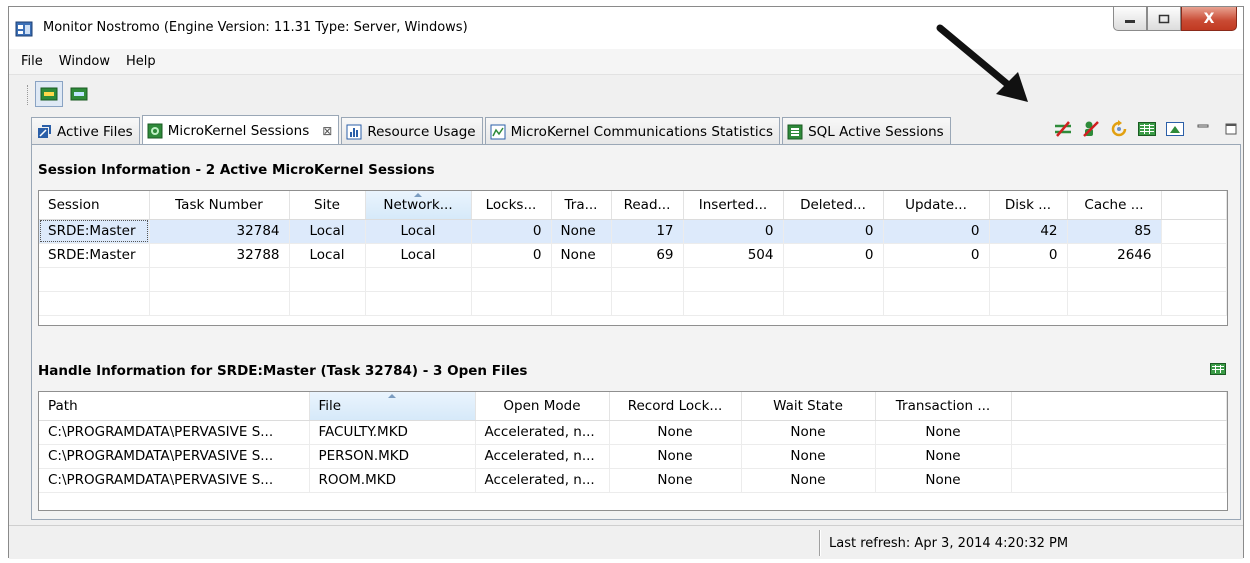 The width and height of the screenshot is (1250, 563). Describe the element at coordinates (1028, 255) in the screenshot. I see `disk-cell: 0` at that location.